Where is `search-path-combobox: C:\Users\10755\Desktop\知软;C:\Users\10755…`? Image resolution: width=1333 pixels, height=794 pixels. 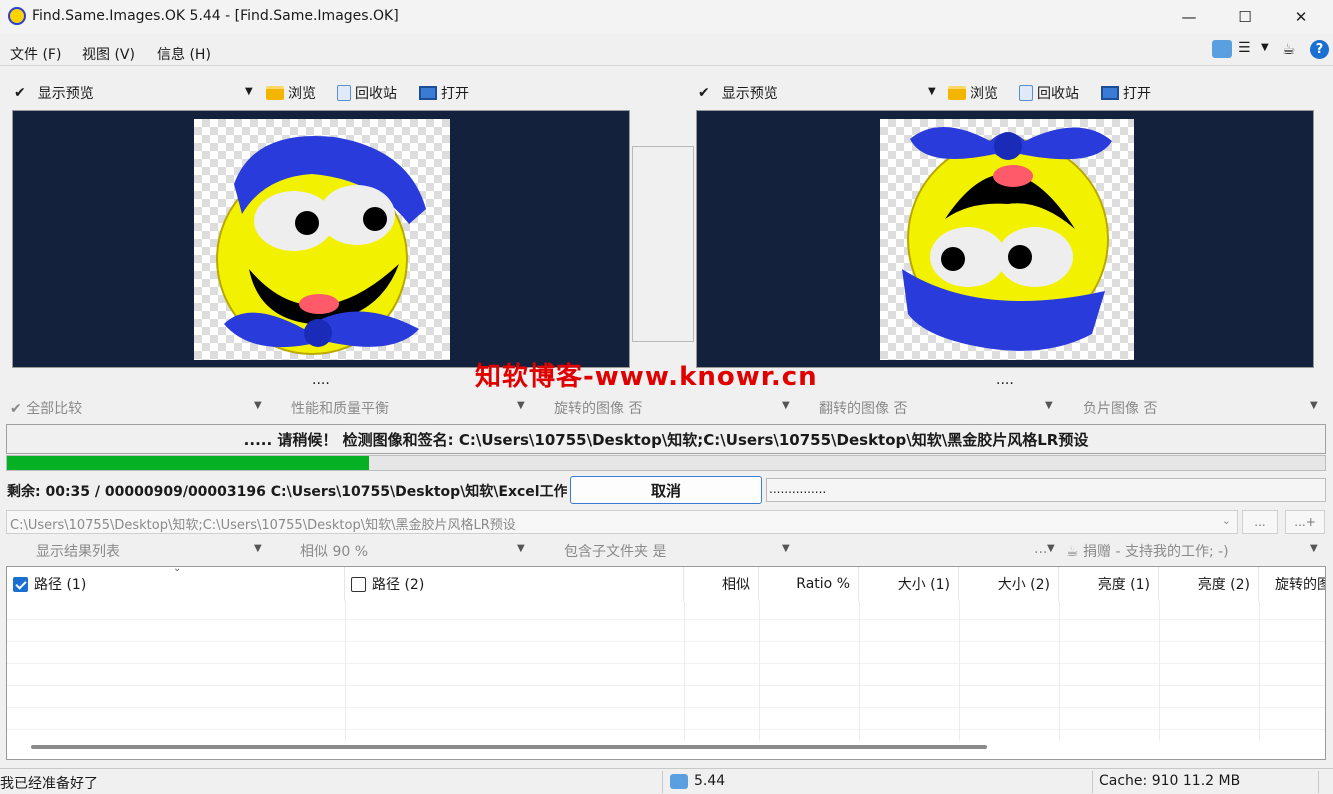 search-path-combobox: C:\Users\10755\Desktop\知软;C:\Users\10755… is located at coordinates (622, 522).